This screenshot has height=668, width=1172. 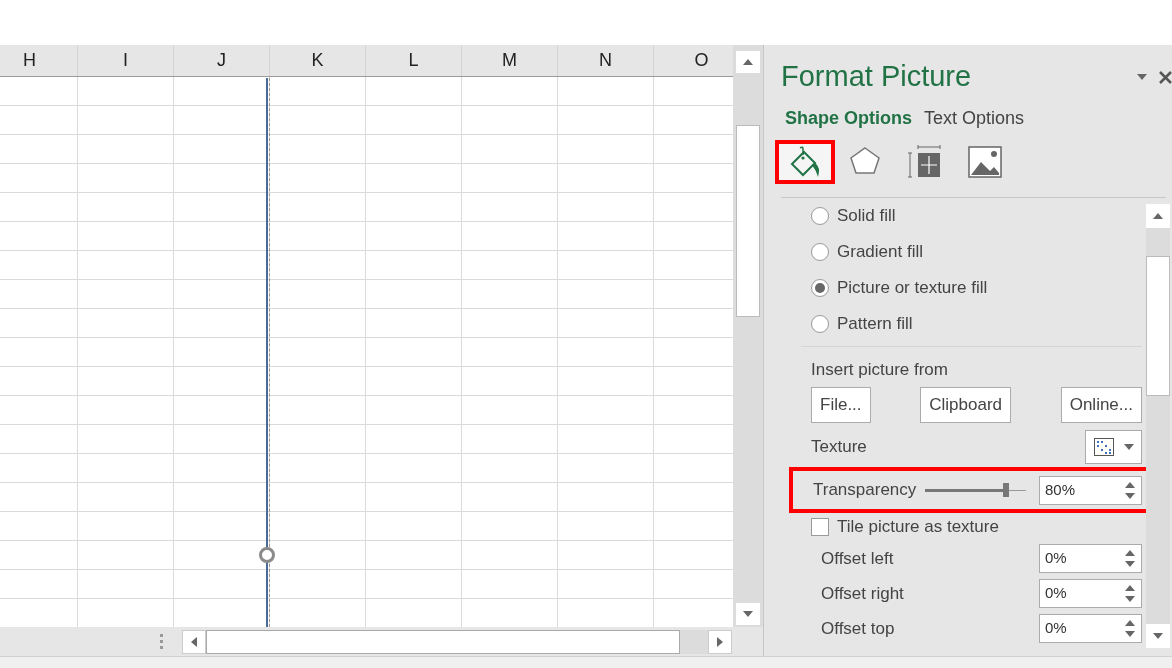 I want to click on column-header: L, so click(x=414, y=60).